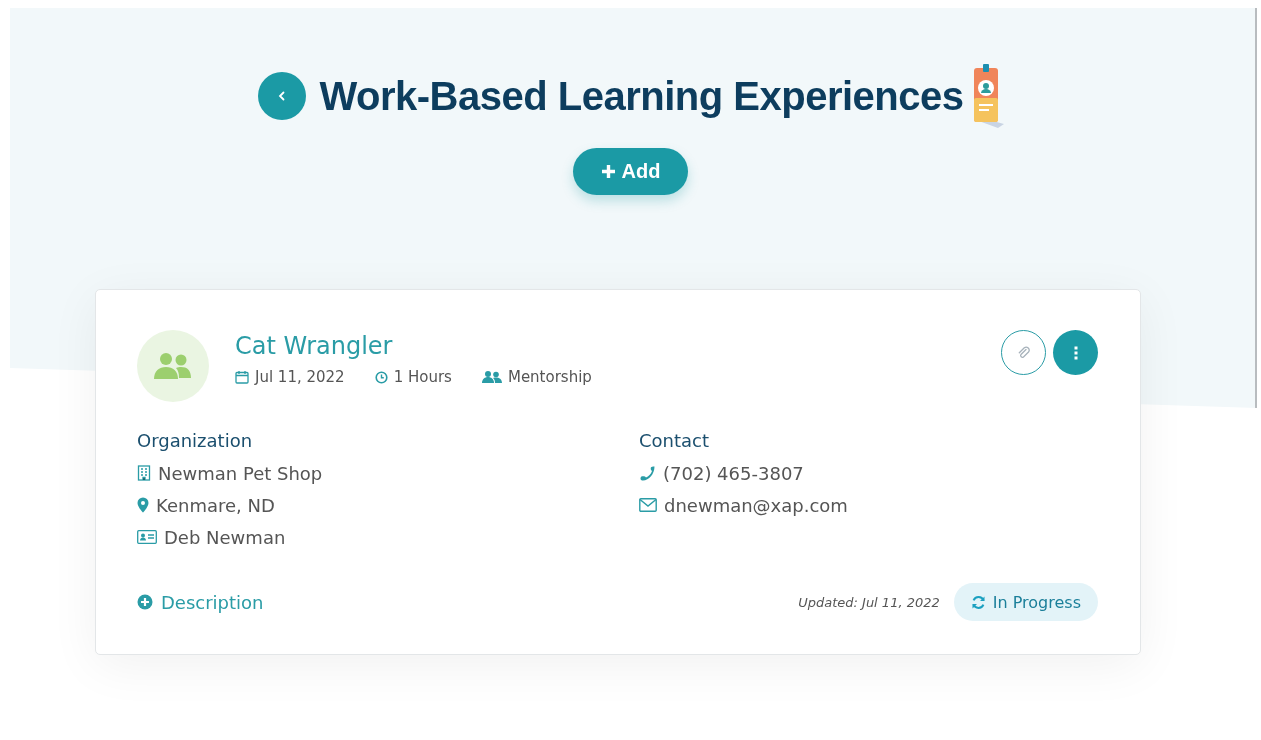 This screenshot has height=740, width=1261. What do you see at coordinates (422, 377) in the screenshot?
I see `meta-text: 1 Hours` at bounding box center [422, 377].